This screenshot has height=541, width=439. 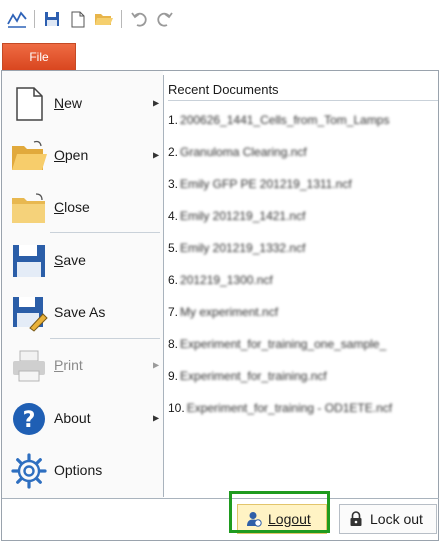 I want to click on menu-item-open: Open ▶, so click(x=82, y=155).